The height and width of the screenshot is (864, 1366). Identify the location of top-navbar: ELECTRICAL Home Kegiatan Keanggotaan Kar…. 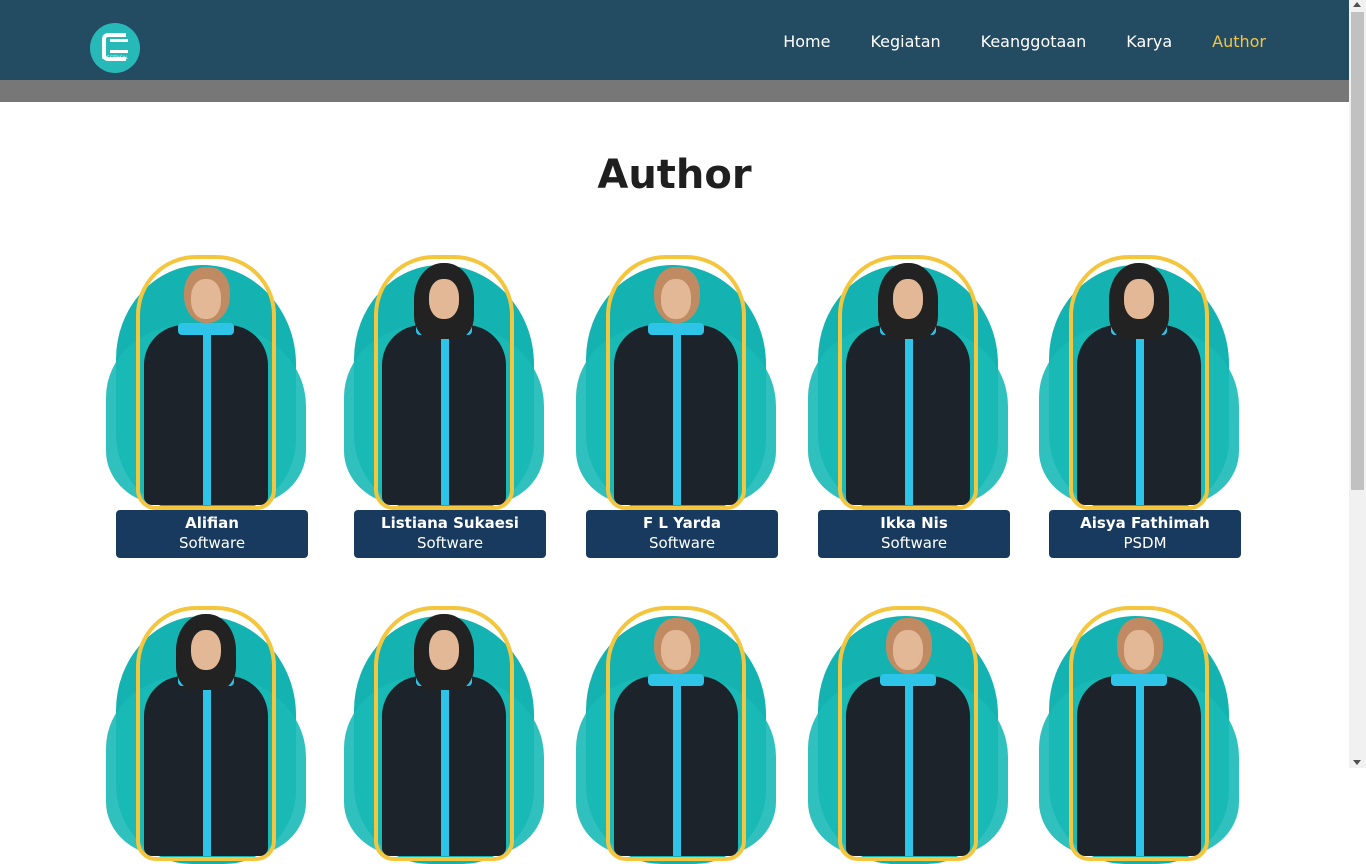
(674, 40).